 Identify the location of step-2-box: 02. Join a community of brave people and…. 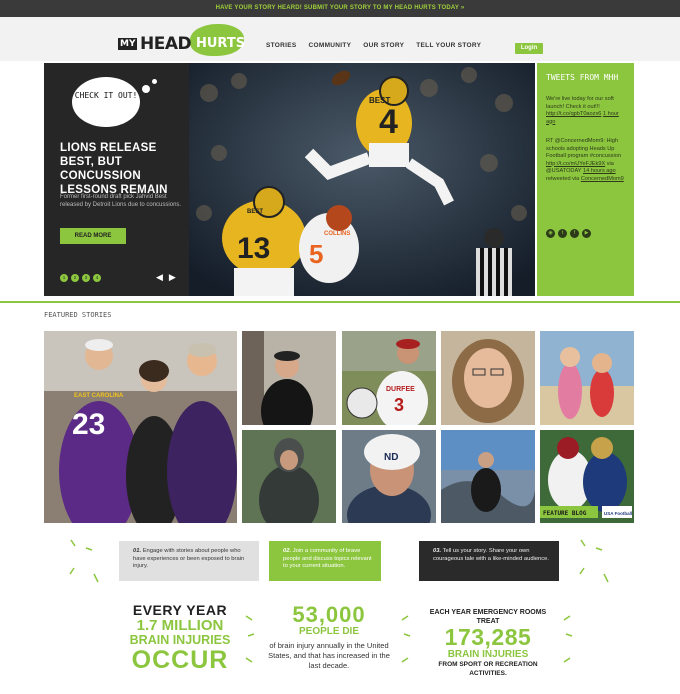
(325, 561).